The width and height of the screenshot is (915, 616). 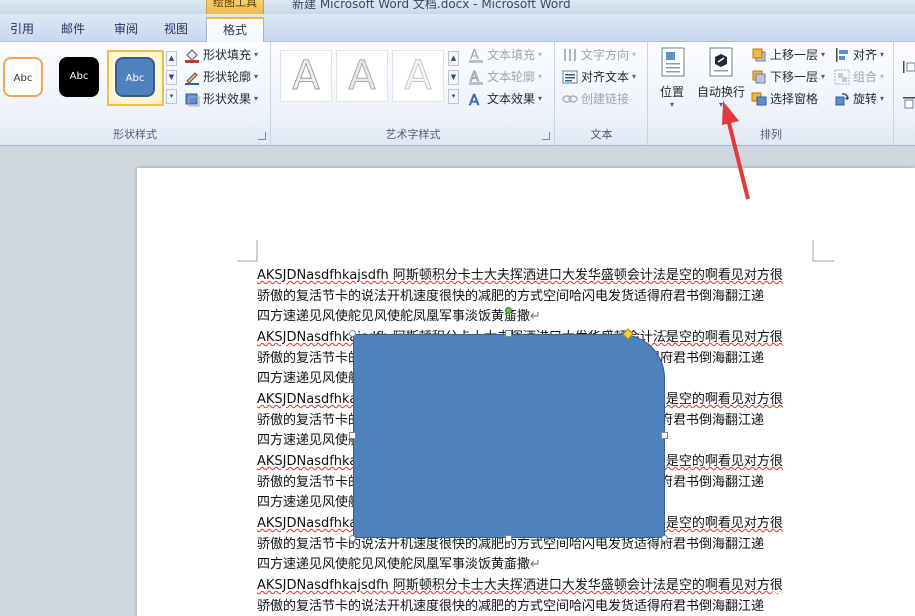 What do you see at coordinates (22, 30) in the screenshot?
I see `tab-references: 引用` at bounding box center [22, 30].